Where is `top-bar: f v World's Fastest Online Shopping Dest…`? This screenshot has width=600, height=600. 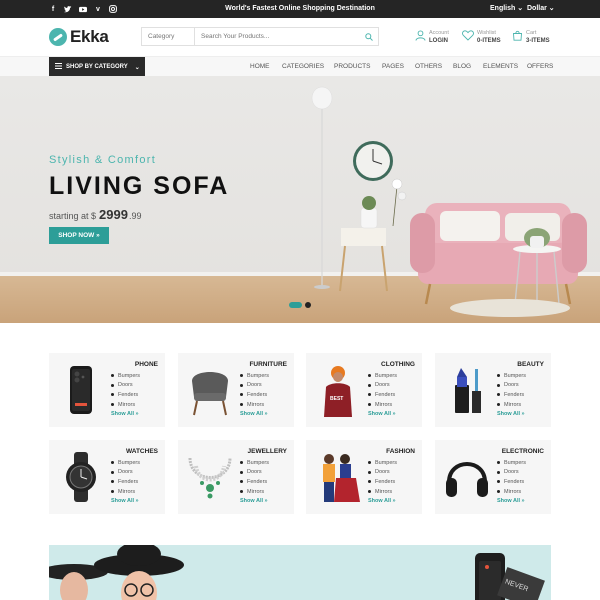 top-bar: f v World's Fastest Online Shopping Dest… is located at coordinates (300, 9).